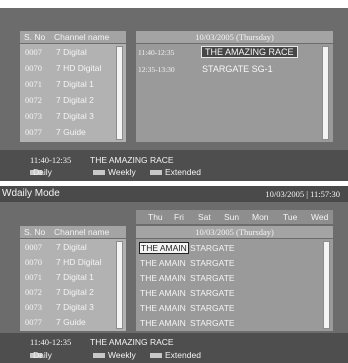  Describe the element at coordinates (204, 217) in the screenshot. I see `day-label: Sat` at that location.